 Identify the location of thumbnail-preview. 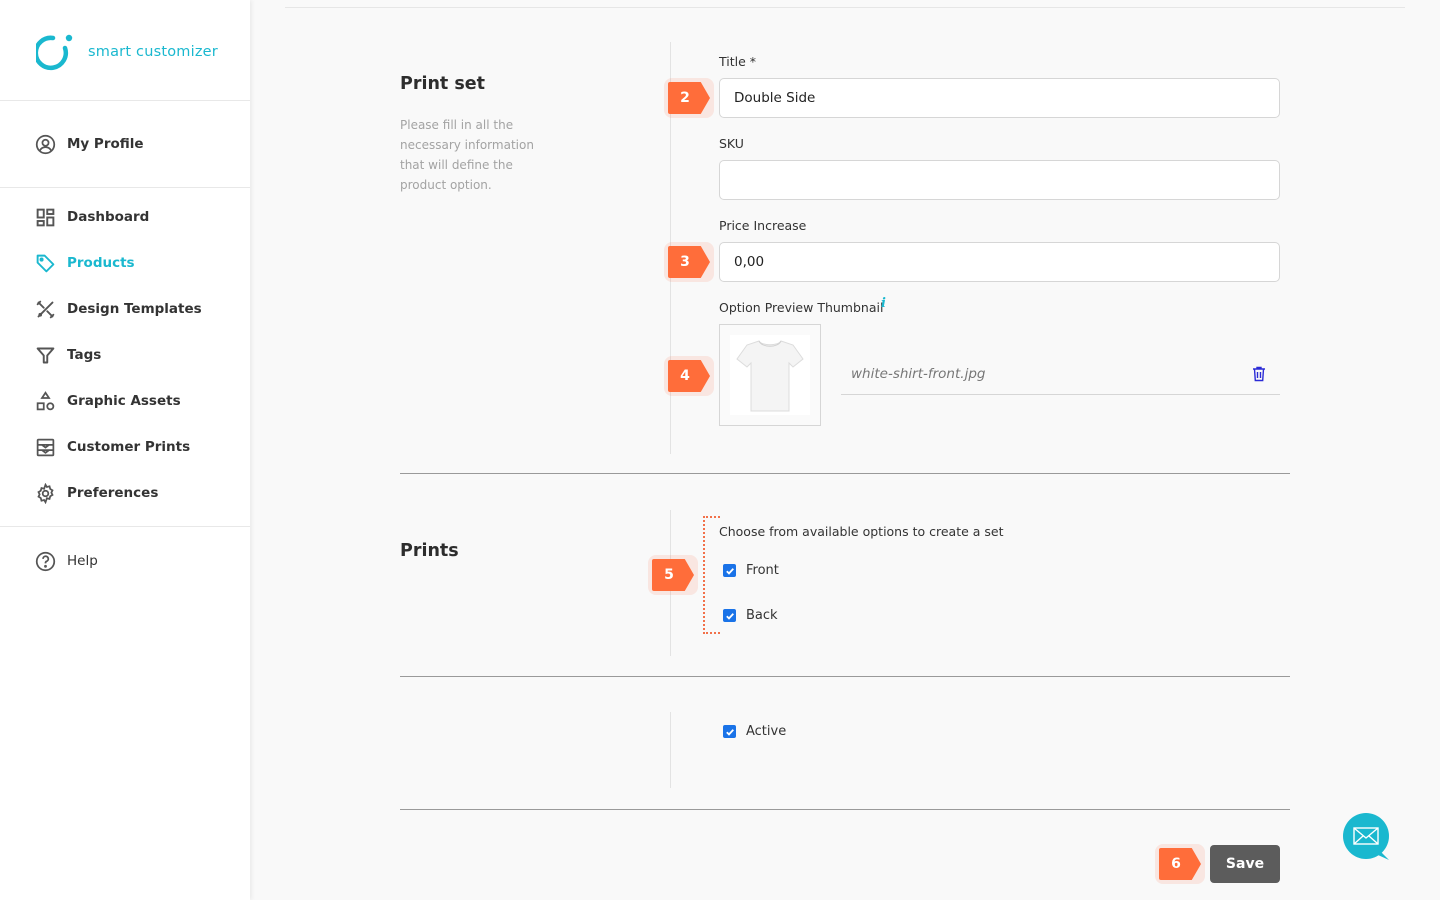
(770, 375).